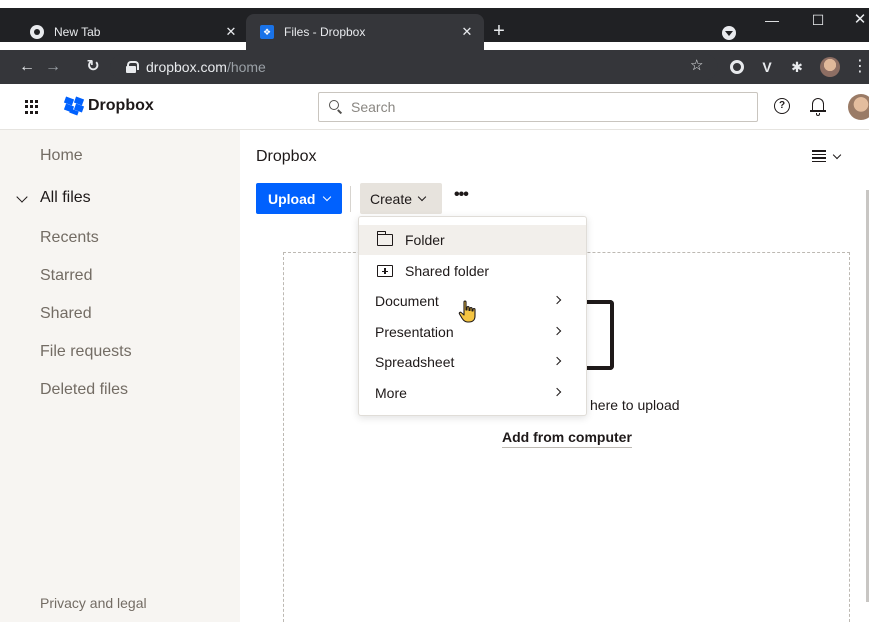 The width and height of the screenshot is (869, 622). Describe the element at coordinates (391, 198) in the screenshot. I see `create-label: Create` at that location.